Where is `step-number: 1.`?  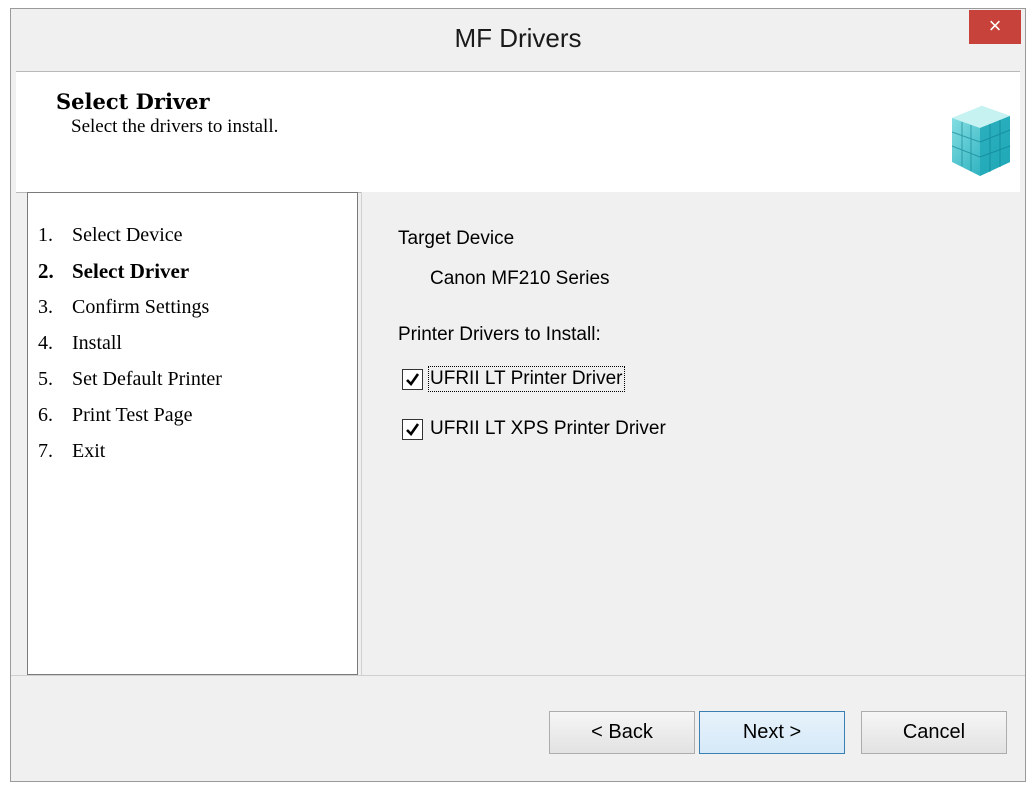
step-number: 1. is located at coordinates (45, 235).